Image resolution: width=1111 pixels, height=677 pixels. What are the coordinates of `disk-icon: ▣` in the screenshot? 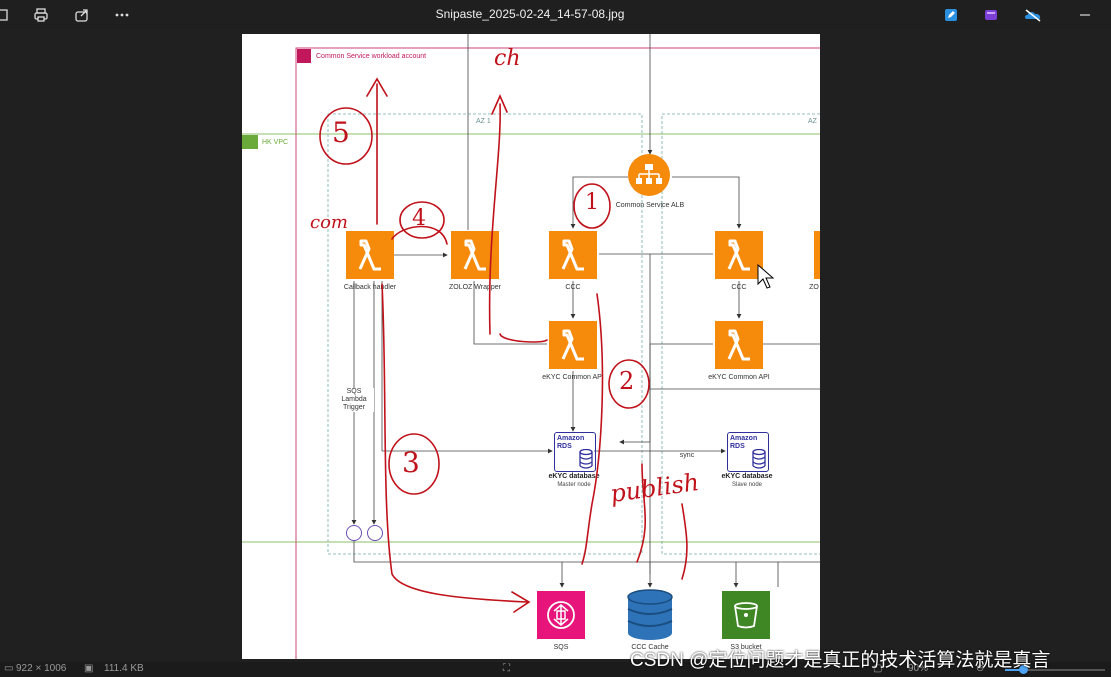 It's located at (89, 668).